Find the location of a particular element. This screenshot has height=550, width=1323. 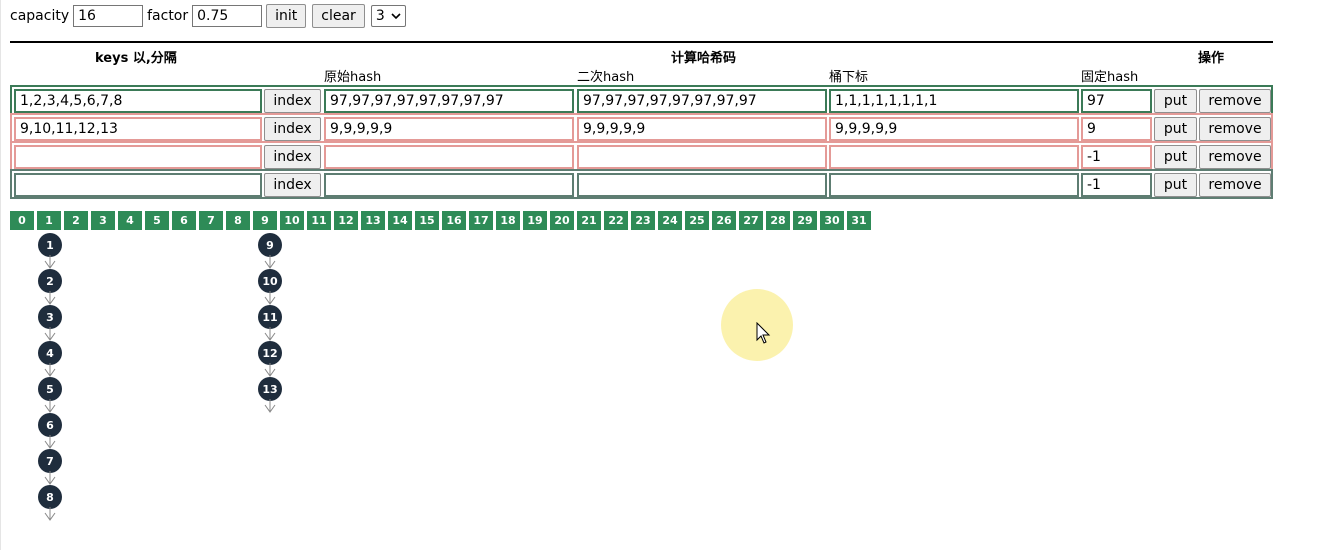

init-button: init is located at coordinates (286, 16).